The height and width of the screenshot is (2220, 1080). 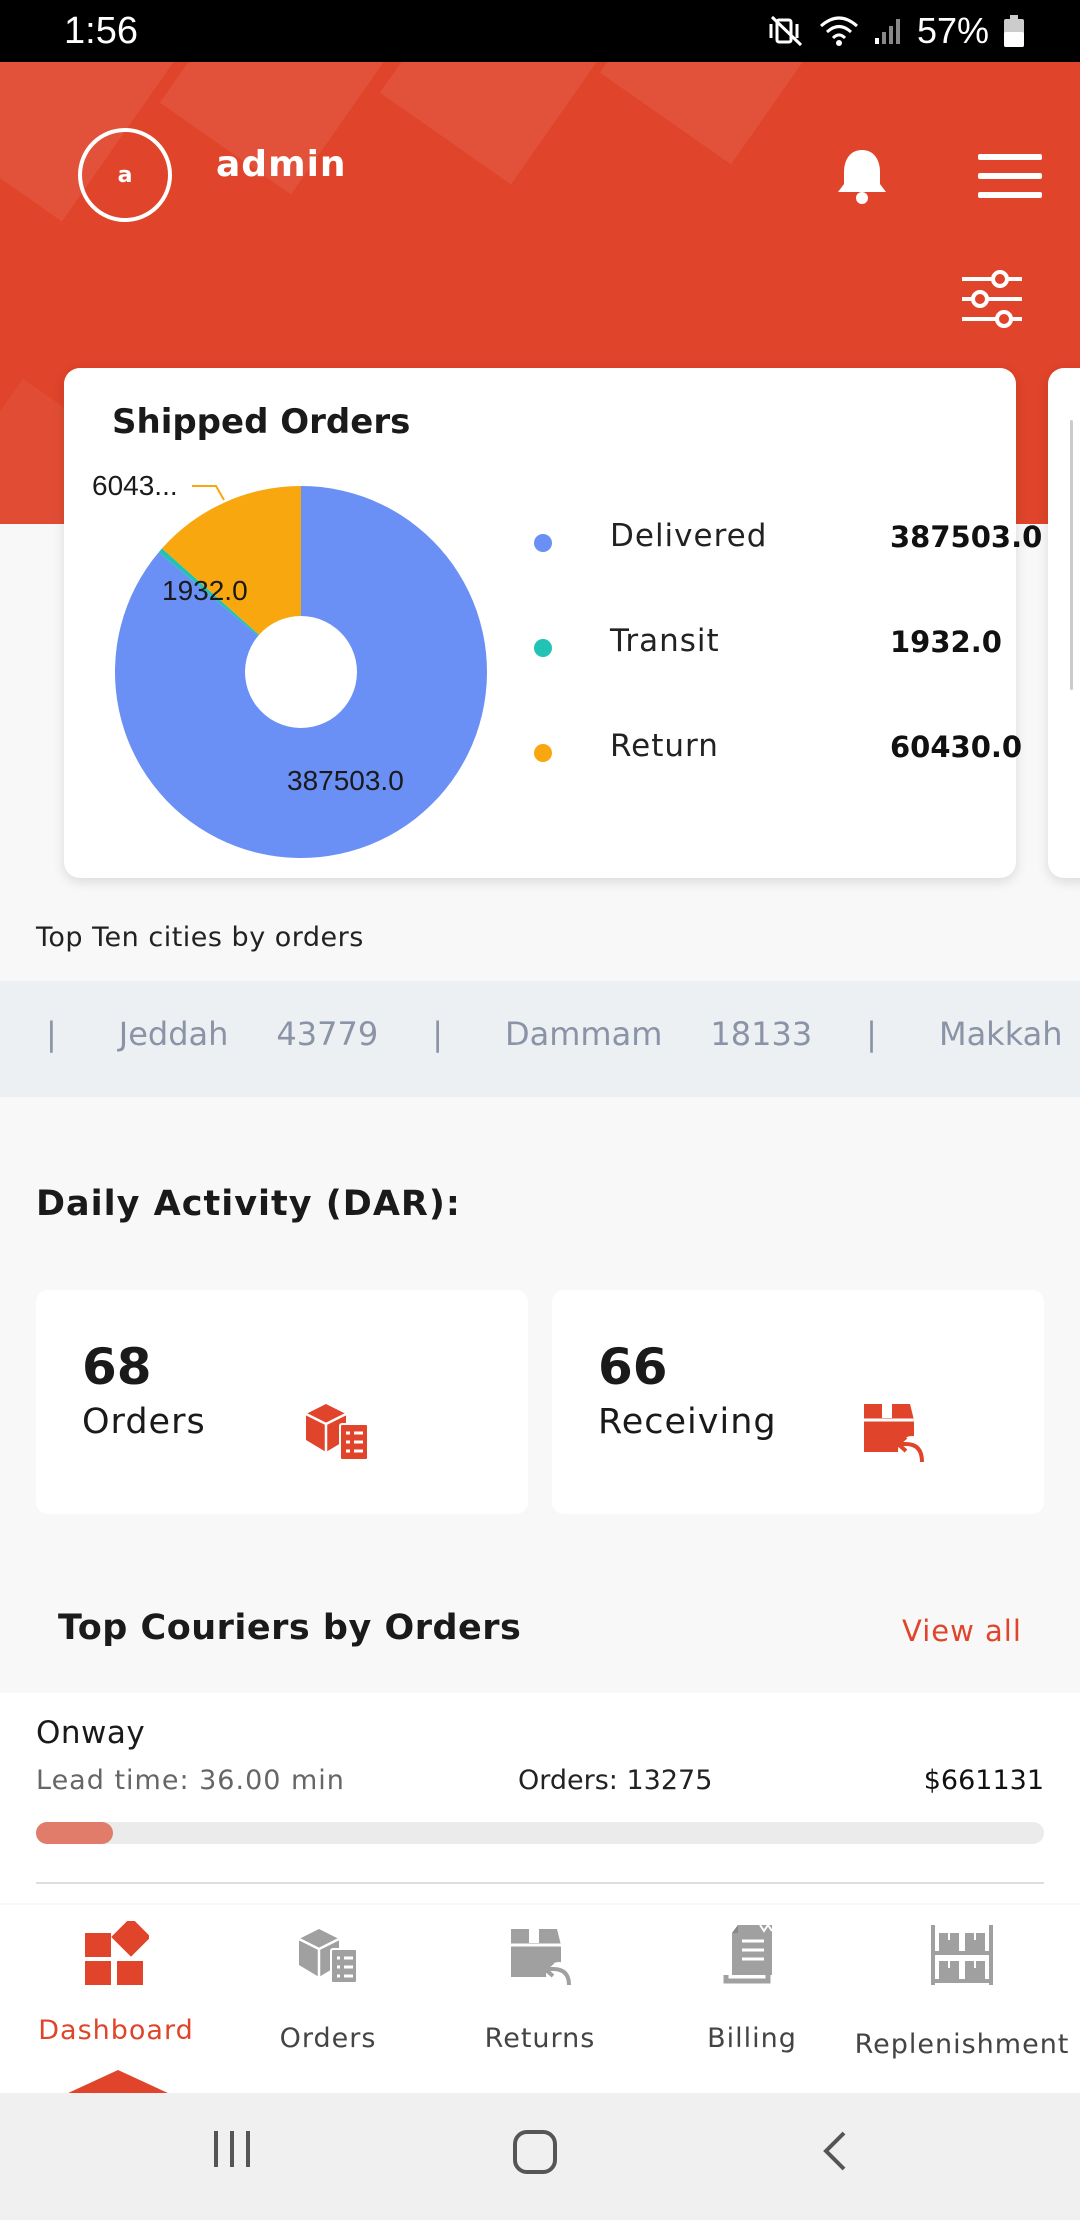 What do you see at coordinates (687, 1422) in the screenshot?
I see `receiving-label: Receiving` at bounding box center [687, 1422].